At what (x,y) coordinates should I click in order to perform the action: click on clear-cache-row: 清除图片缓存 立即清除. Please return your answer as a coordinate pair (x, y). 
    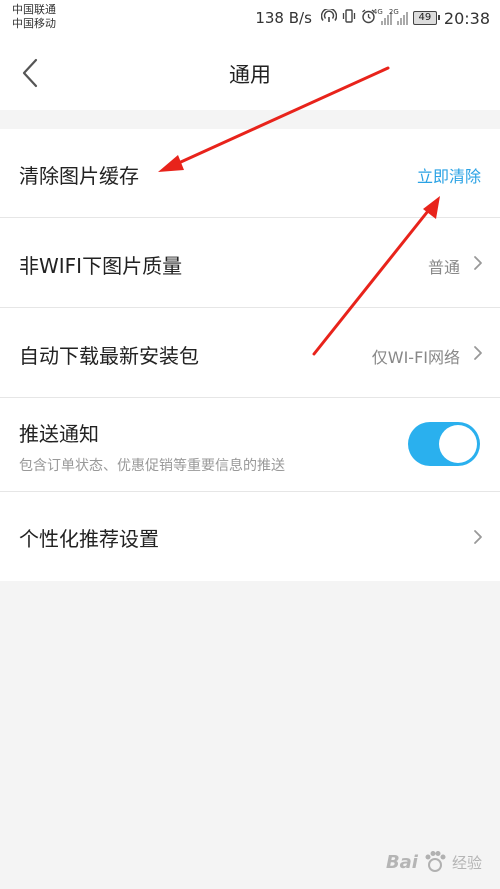
    Looking at the image, I should click on (250, 173).